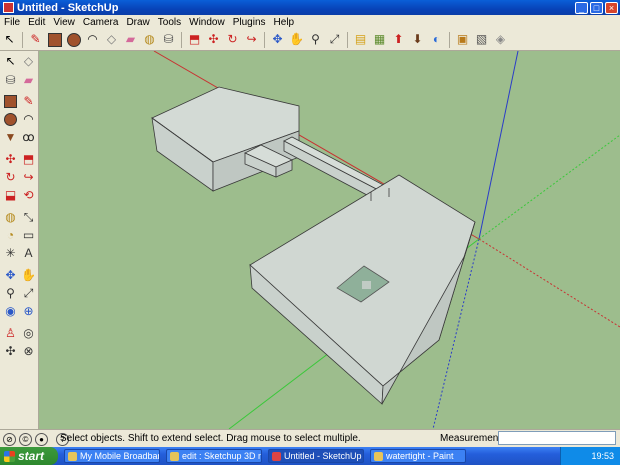 This screenshot has height=465, width=620. I want to click on menu-edit: Edit, so click(36, 22).